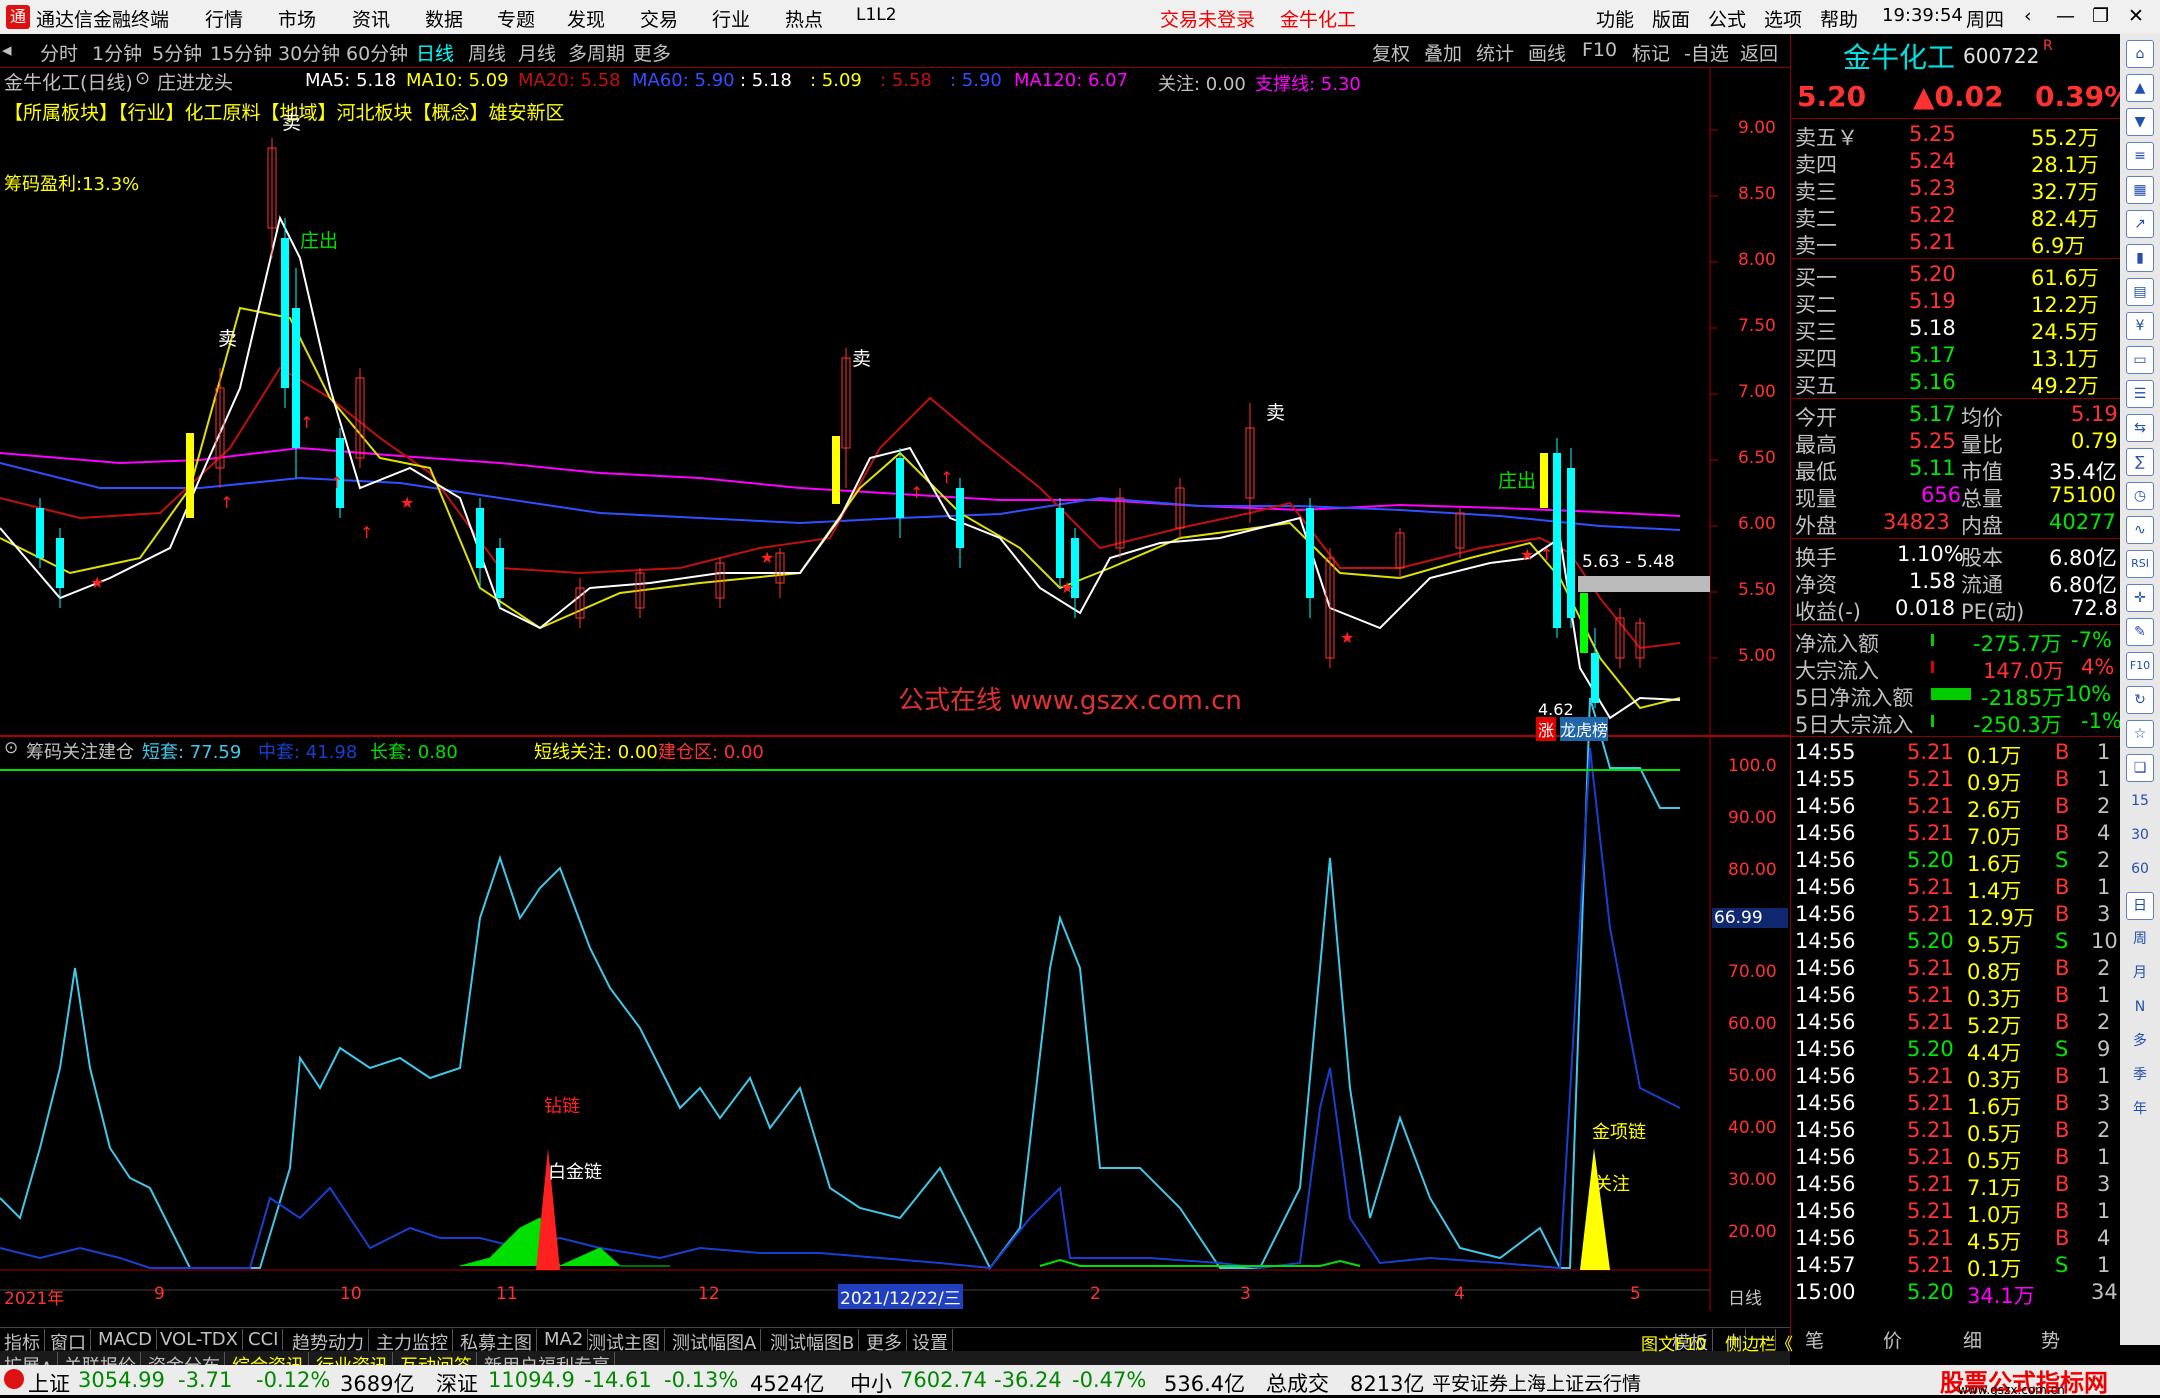 The height and width of the screenshot is (1398, 2160). I want to click on candle-icon: ▮, so click(2140, 258).